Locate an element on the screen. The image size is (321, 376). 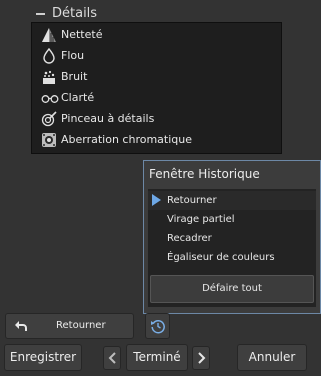
cancel-button: Annuler is located at coordinates (272, 357).